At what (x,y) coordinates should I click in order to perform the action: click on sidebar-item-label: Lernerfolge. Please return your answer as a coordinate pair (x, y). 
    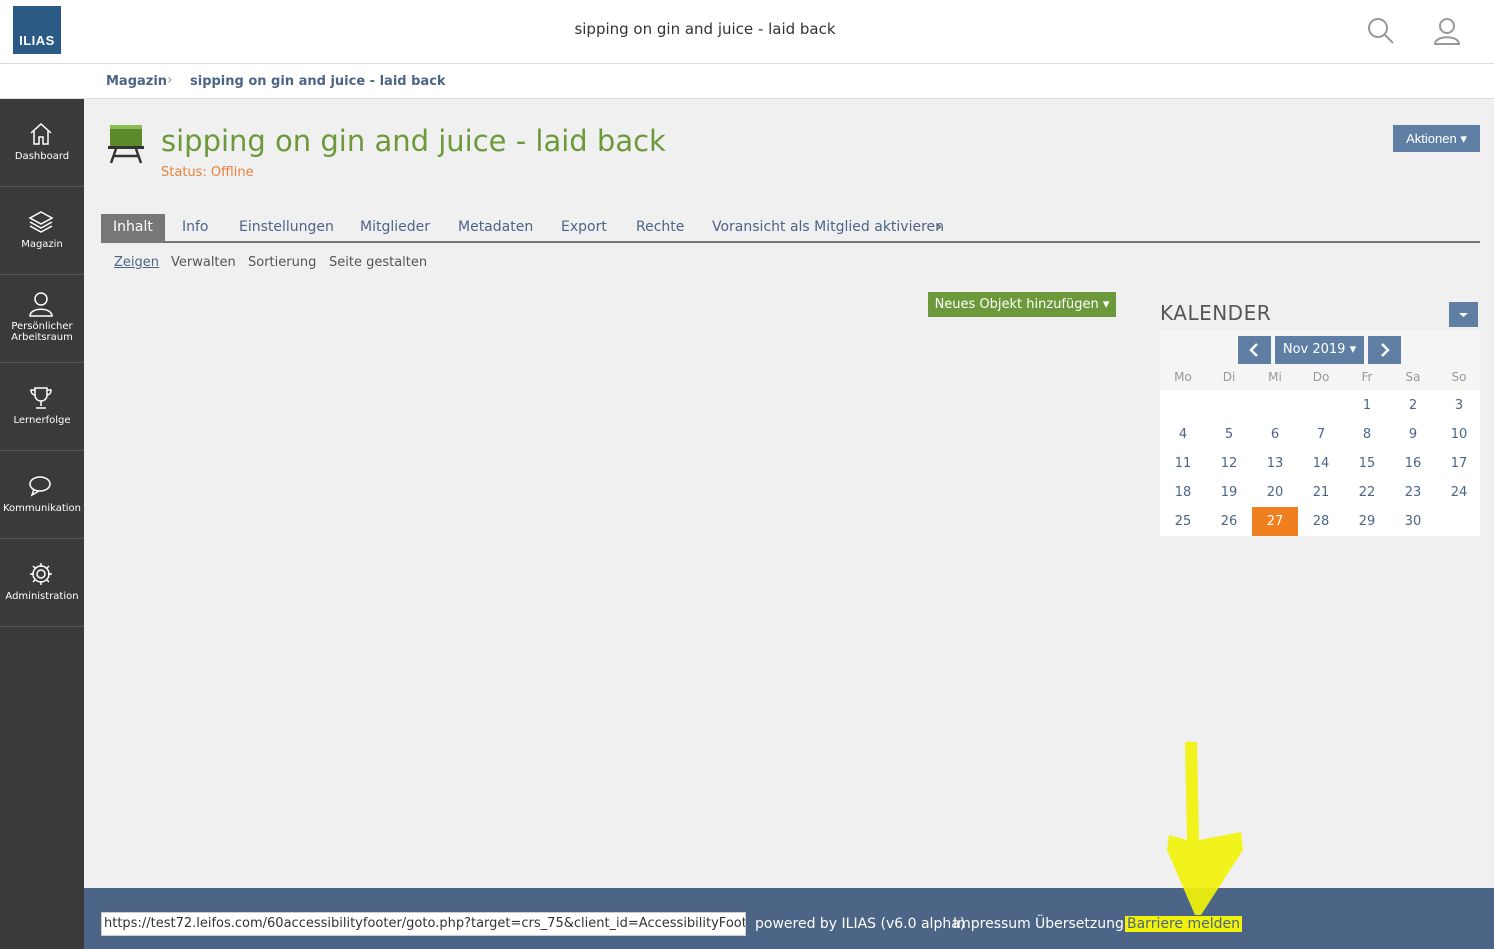
    Looking at the image, I should click on (42, 420).